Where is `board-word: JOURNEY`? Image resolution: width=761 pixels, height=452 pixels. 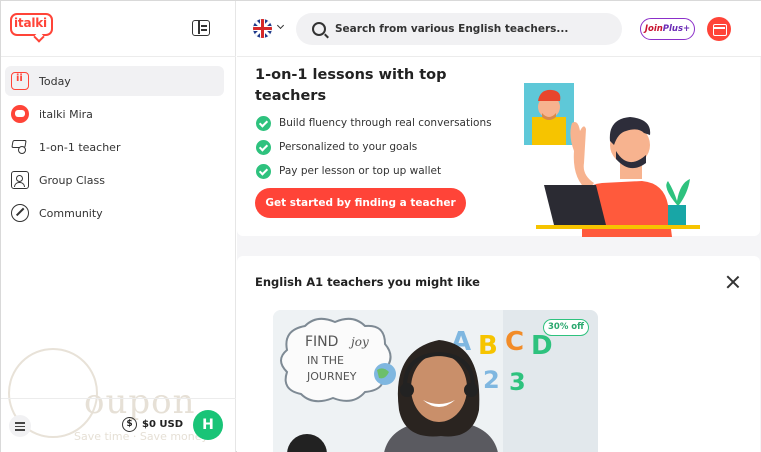 board-word: JOURNEY is located at coordinates (331, 376).